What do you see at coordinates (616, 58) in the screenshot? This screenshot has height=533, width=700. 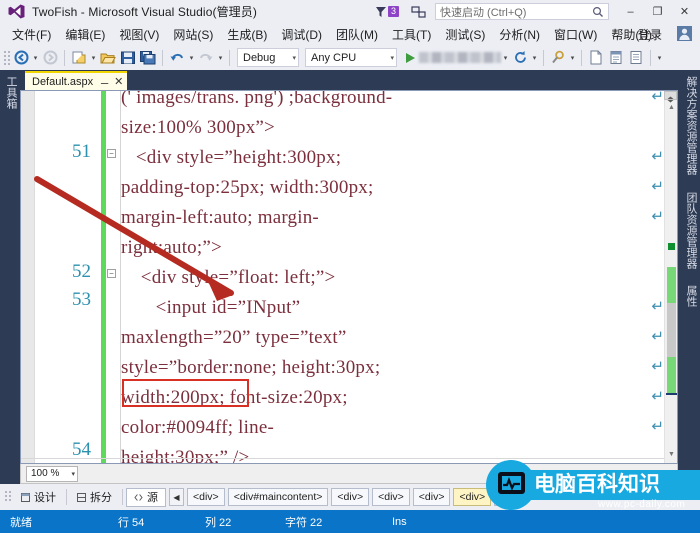 I see `properties-window-icon` at bounding box center [616, 58].